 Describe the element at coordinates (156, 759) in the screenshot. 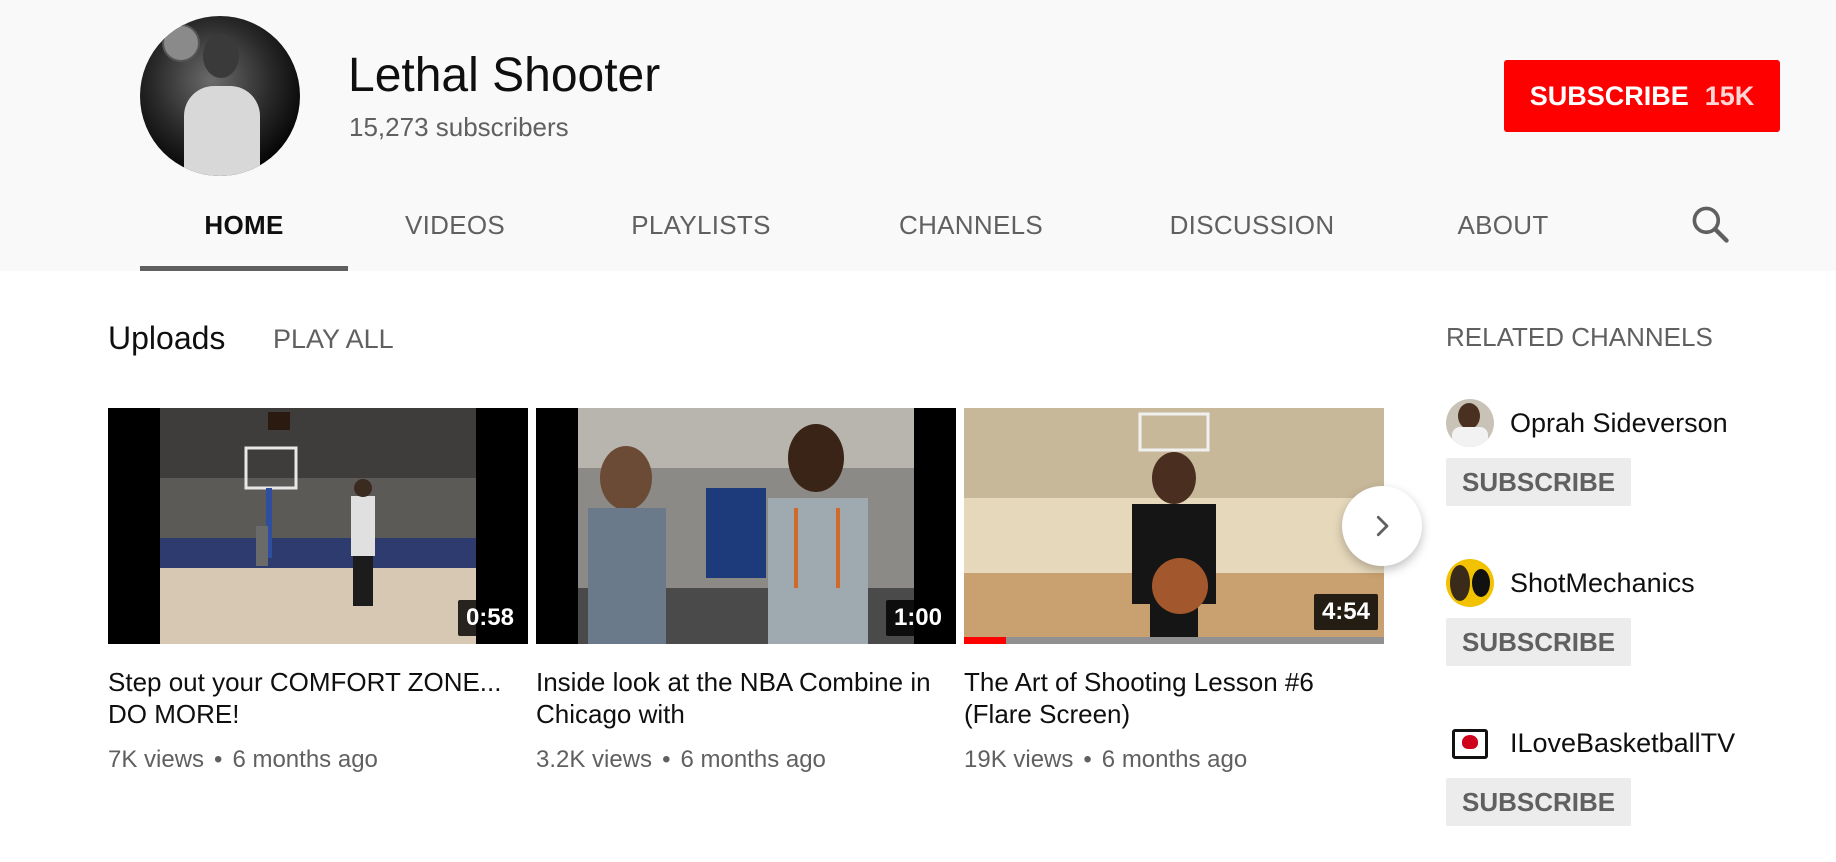

I see `view-count: 7K views` at that location.